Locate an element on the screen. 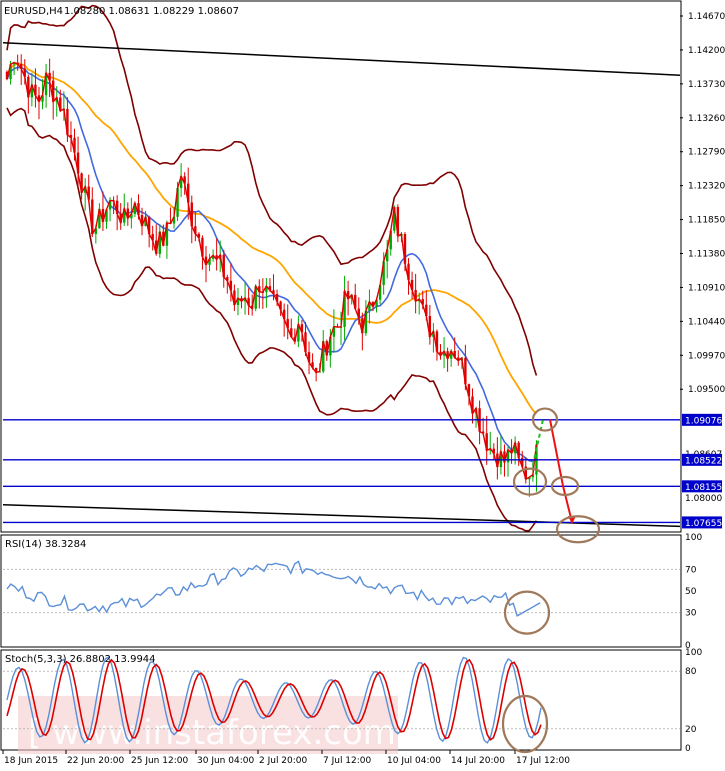  y-tick-label: 1.12790 is located at coordinates (706, 153).